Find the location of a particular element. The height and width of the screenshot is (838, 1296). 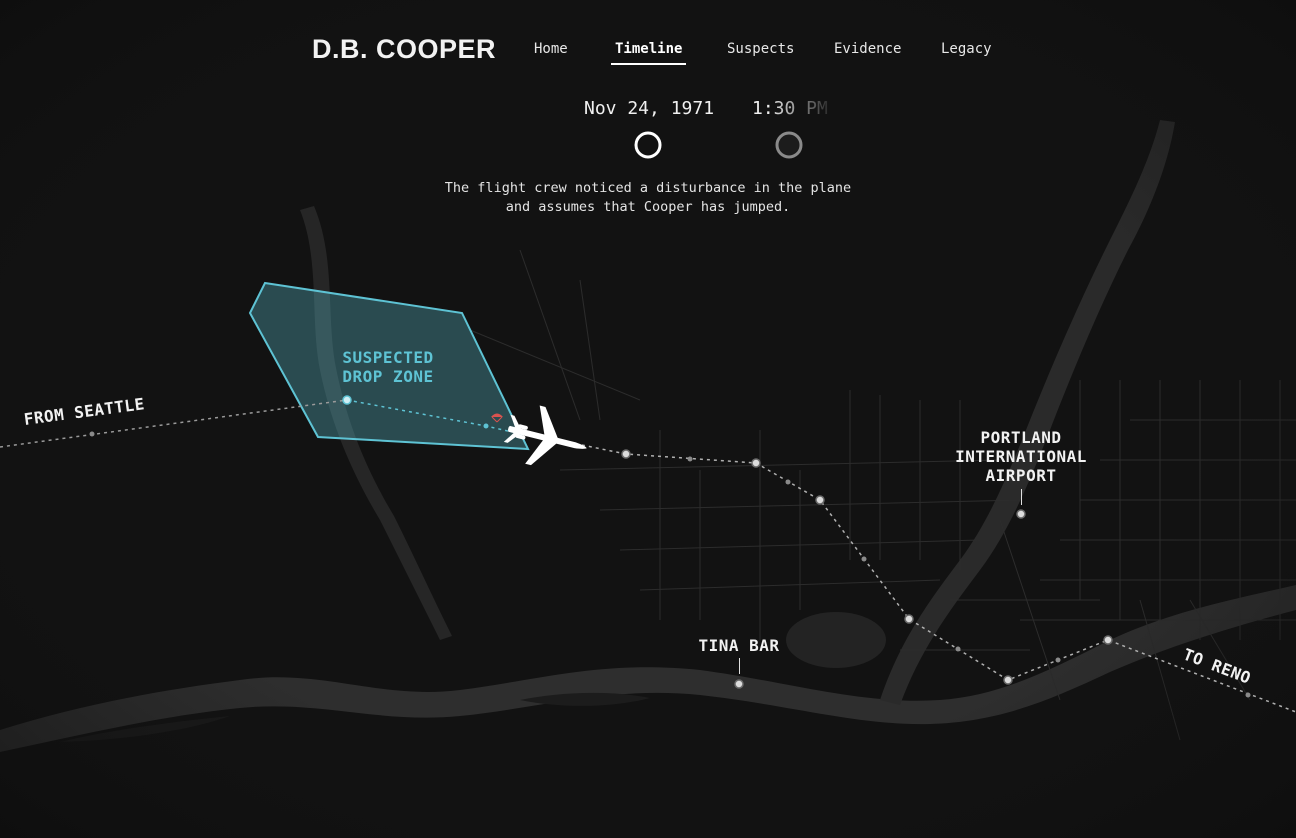

tina-bar-marker is located at coordinates (739, 684).